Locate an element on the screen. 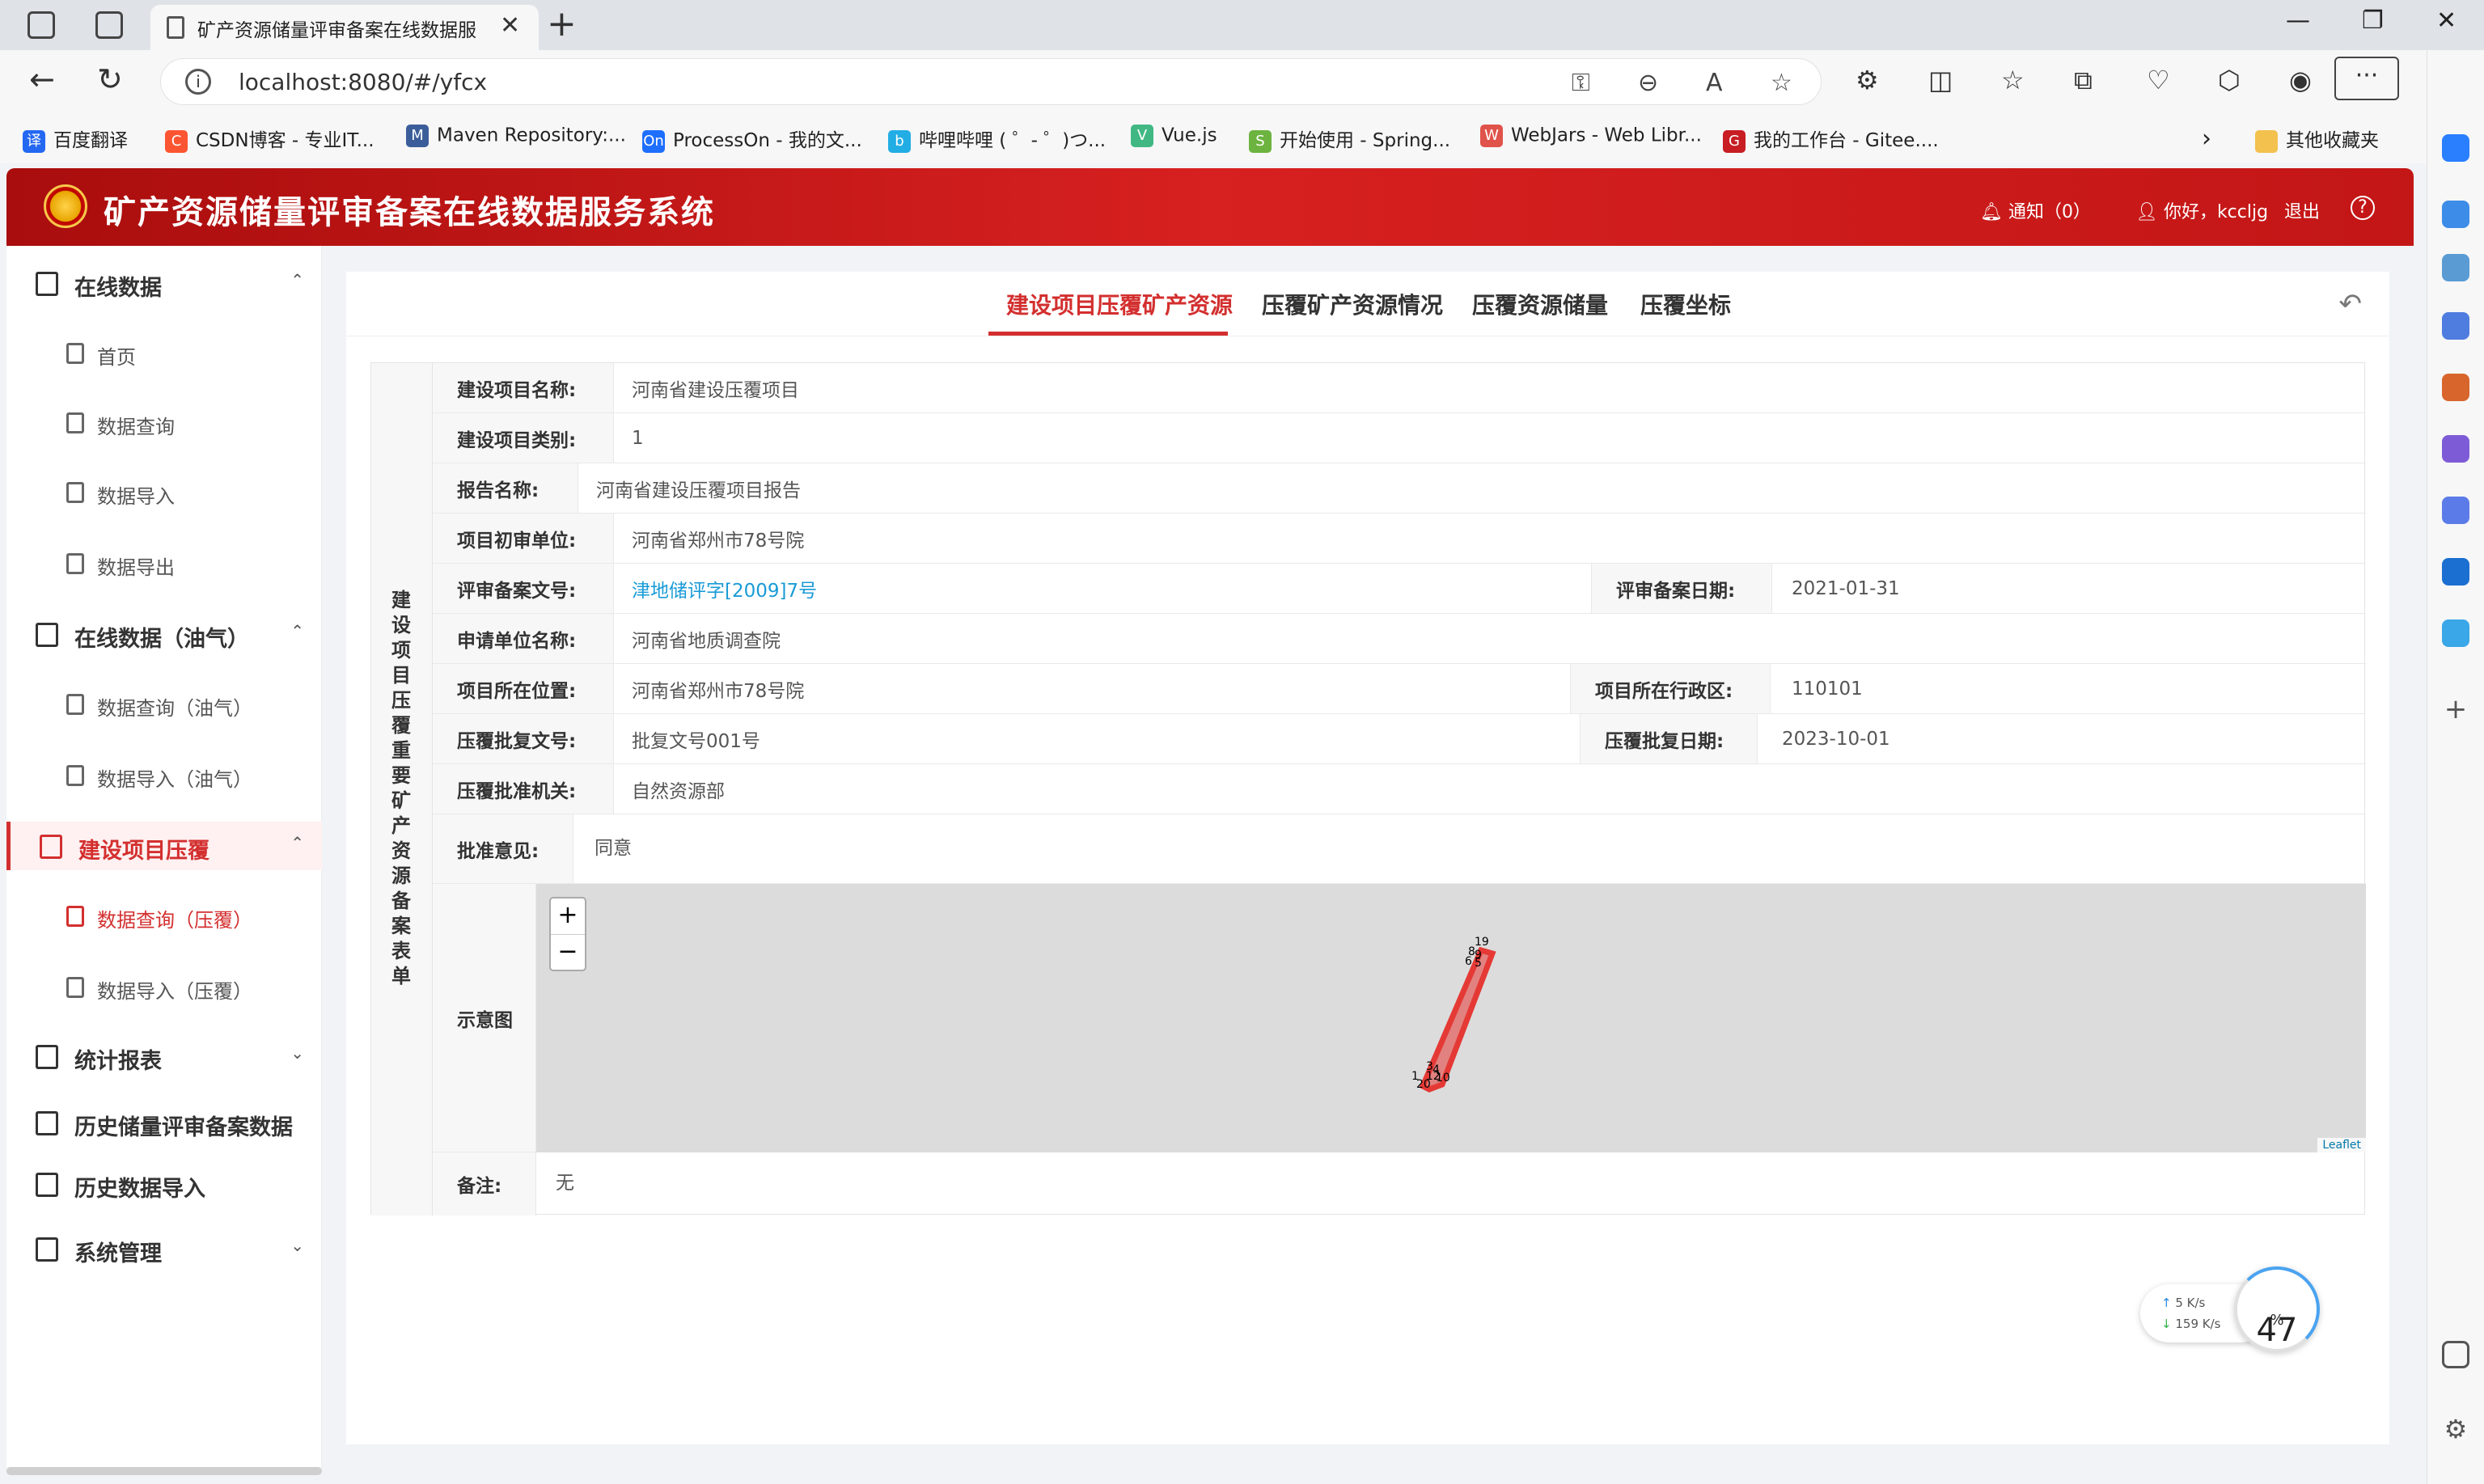 This screenshot has height=1484, width=2484. close-tab-icon: ✕ is located at coordinates (510, 25).